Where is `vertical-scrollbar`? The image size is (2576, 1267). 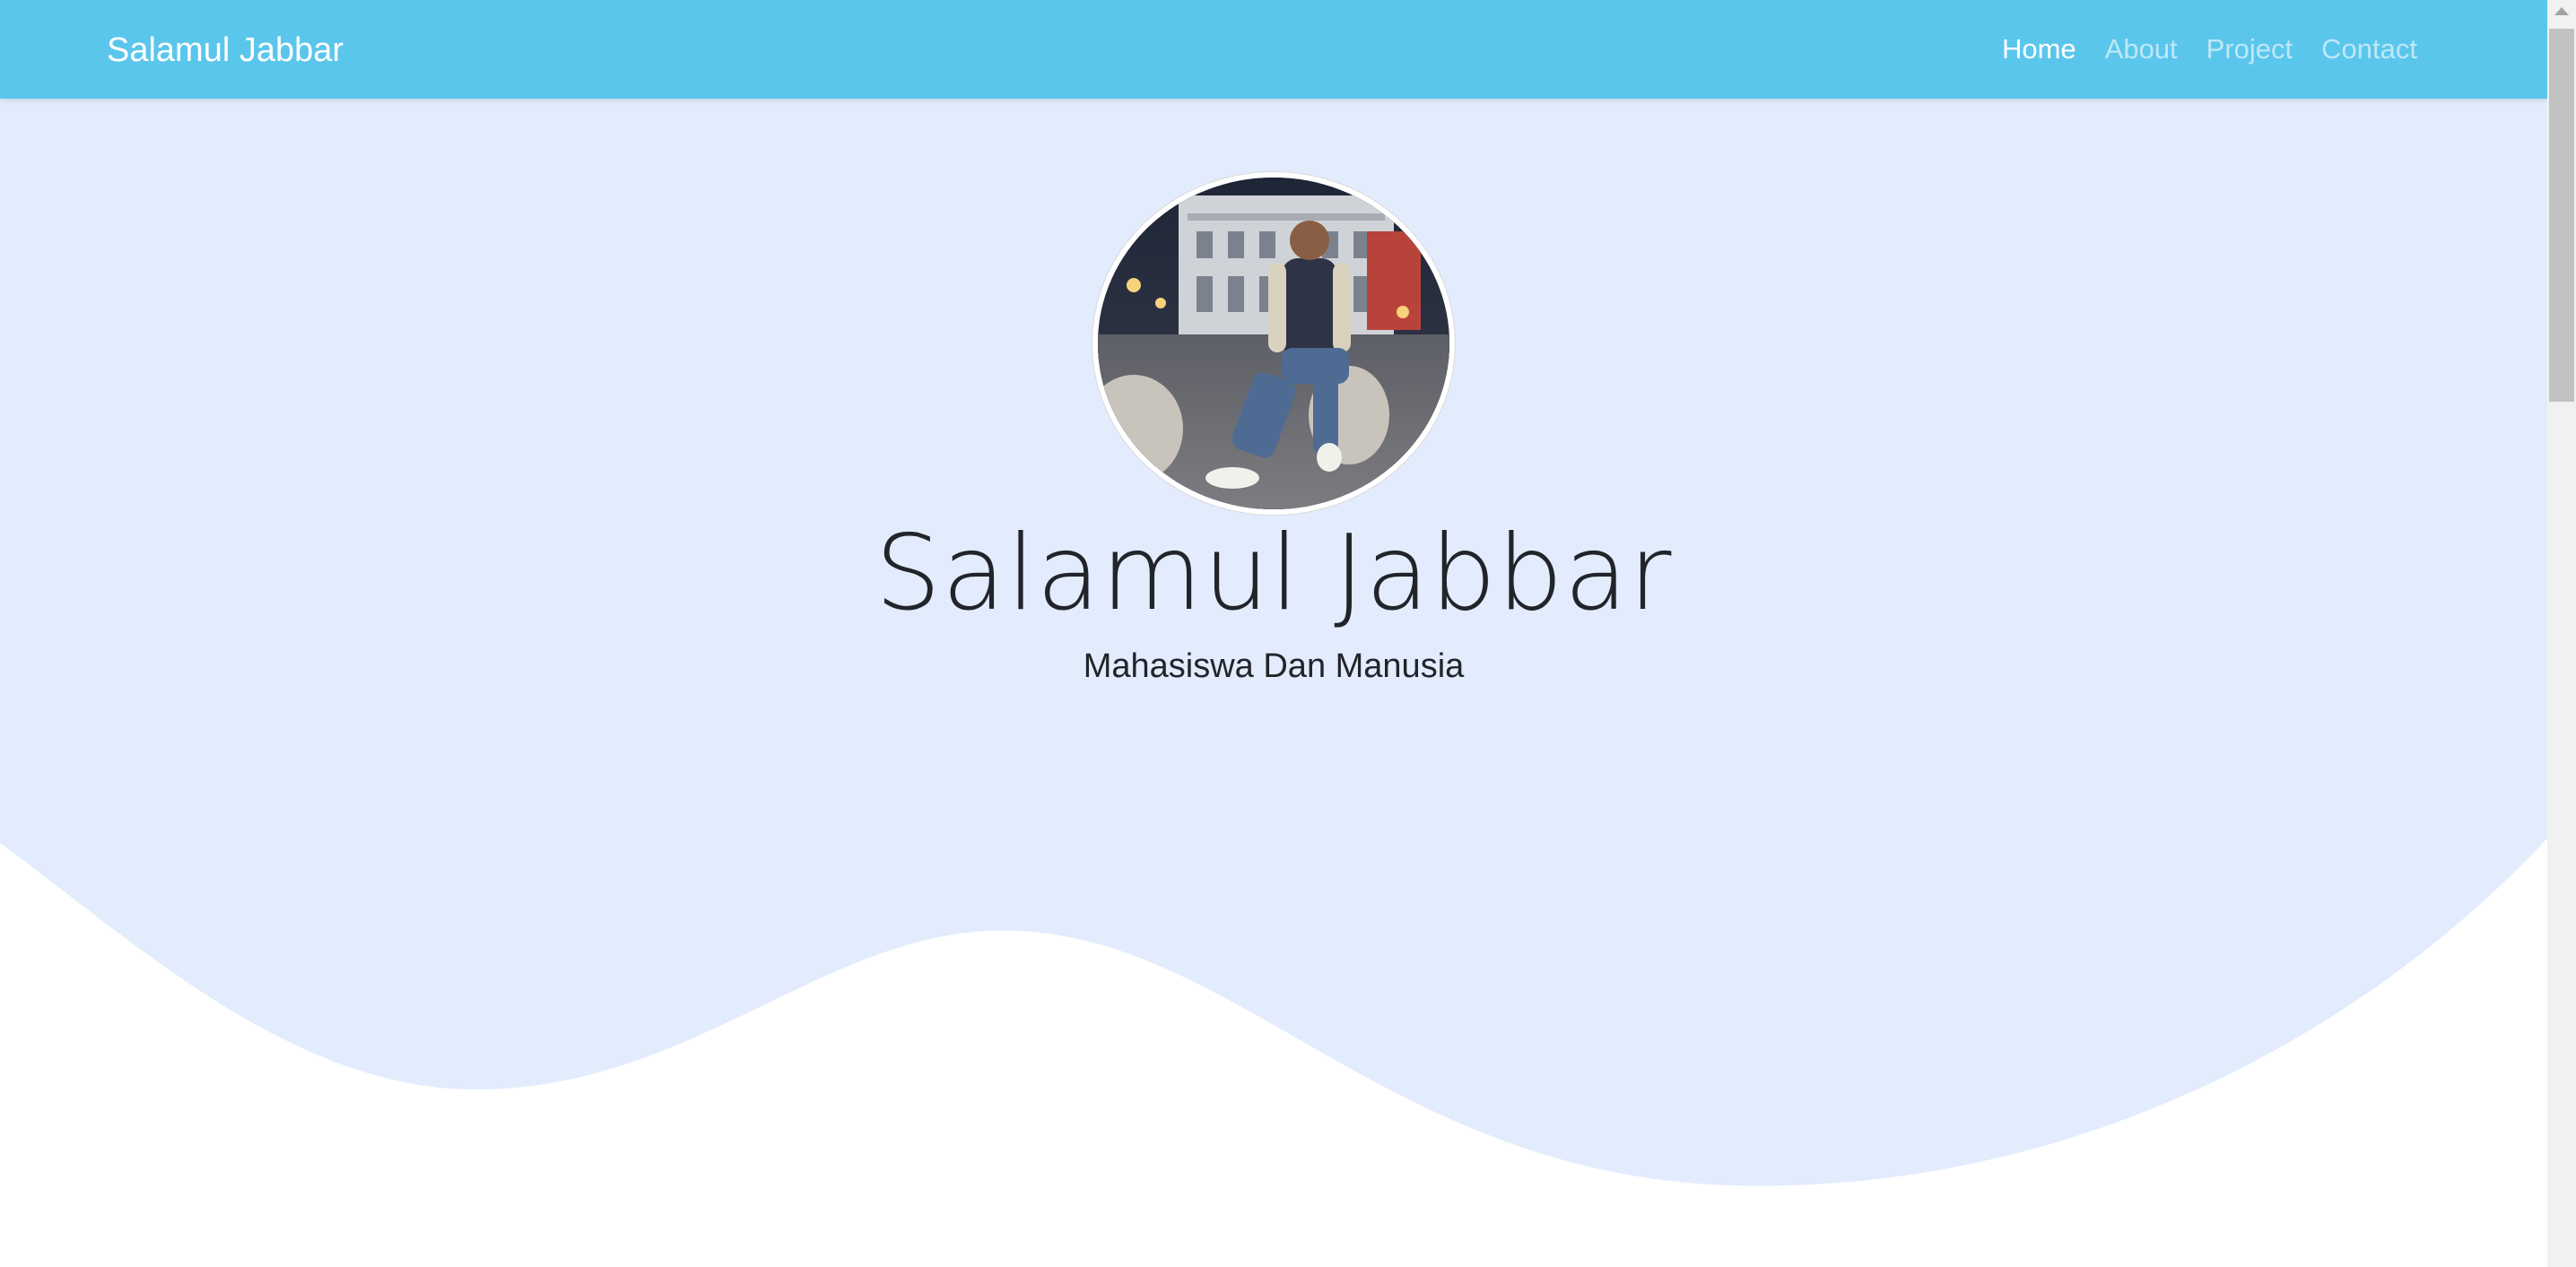 vertical-scrollbar is located at coordinates (2561, 633).